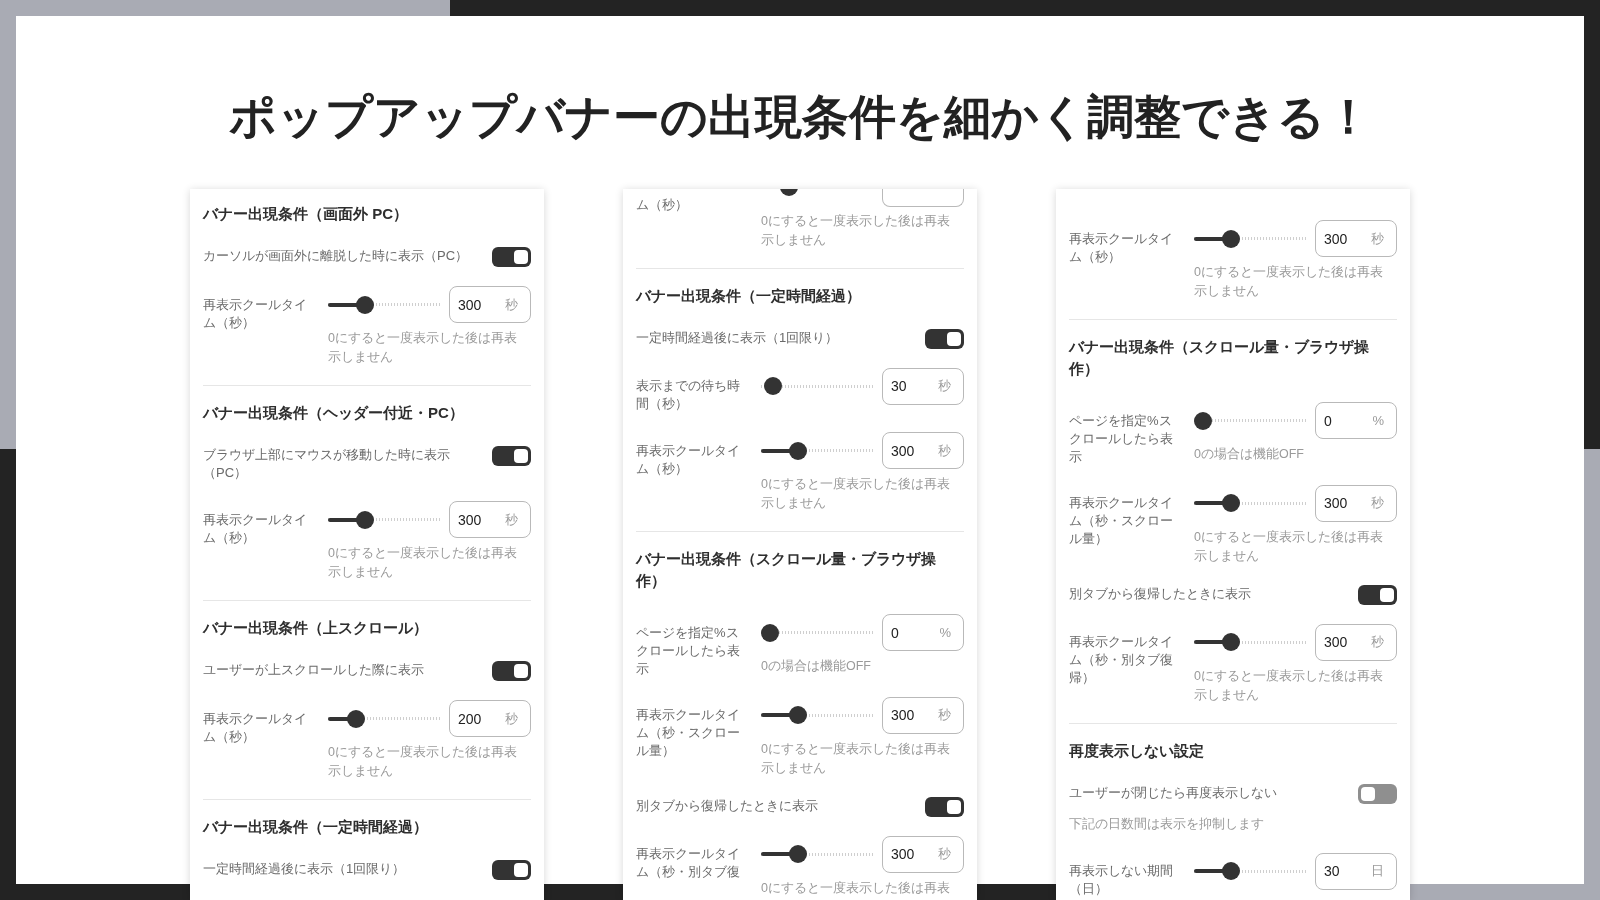  I want to click on hint-text: 下記の日数間は表示を抑制します, so click(1167, 824).